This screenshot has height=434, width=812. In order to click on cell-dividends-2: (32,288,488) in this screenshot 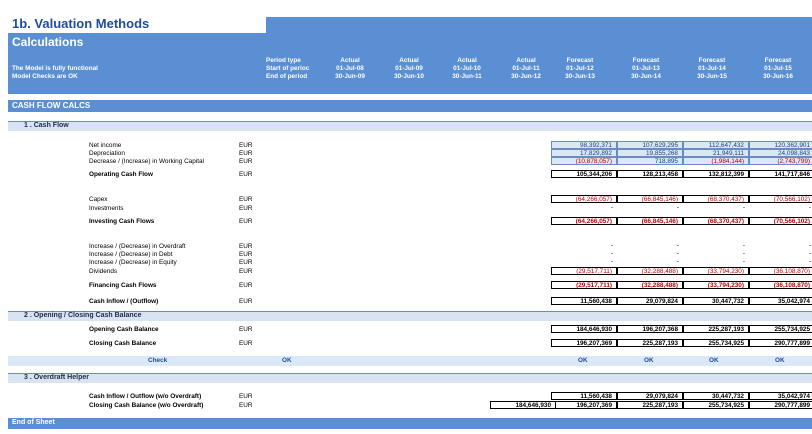, I will do `click(650, 271)`.